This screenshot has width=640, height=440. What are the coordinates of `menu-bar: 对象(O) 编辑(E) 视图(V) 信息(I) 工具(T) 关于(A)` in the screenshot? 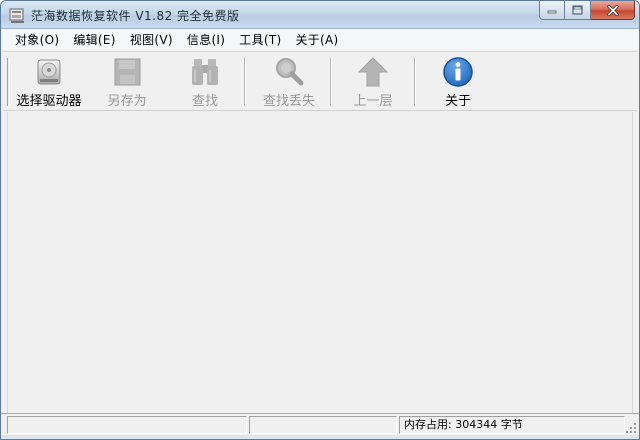 It's located at (320, 39).